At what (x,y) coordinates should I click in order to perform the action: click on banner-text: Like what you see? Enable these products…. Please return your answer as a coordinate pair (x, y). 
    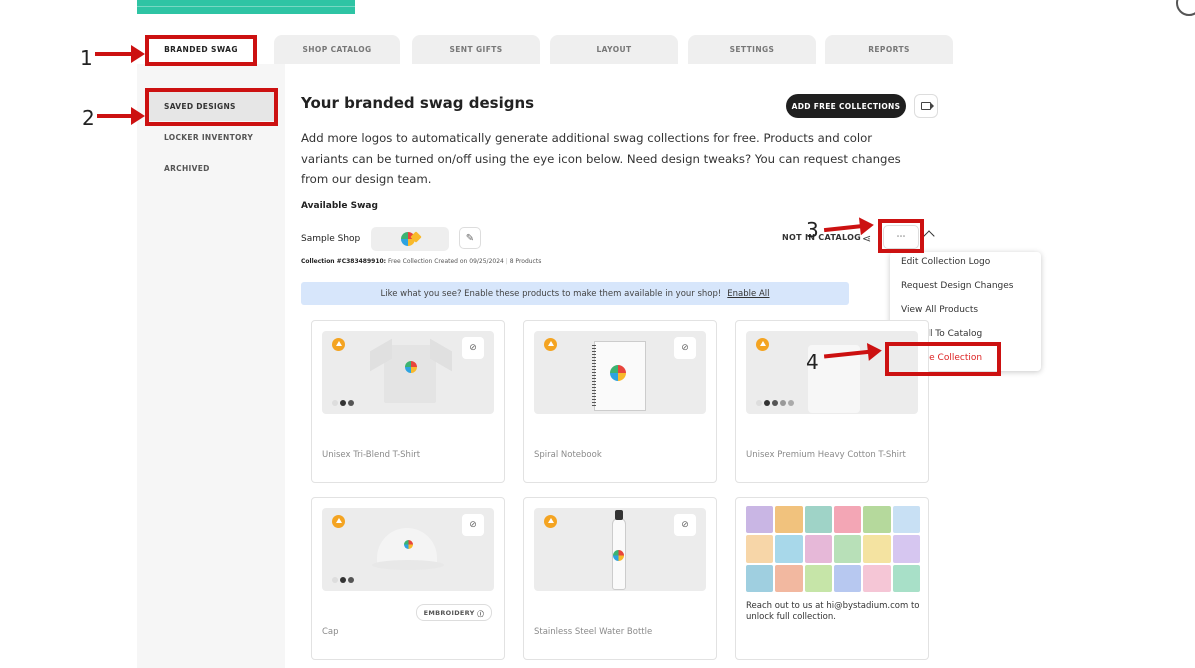
    Looking at the image, I should click on (551, 293).